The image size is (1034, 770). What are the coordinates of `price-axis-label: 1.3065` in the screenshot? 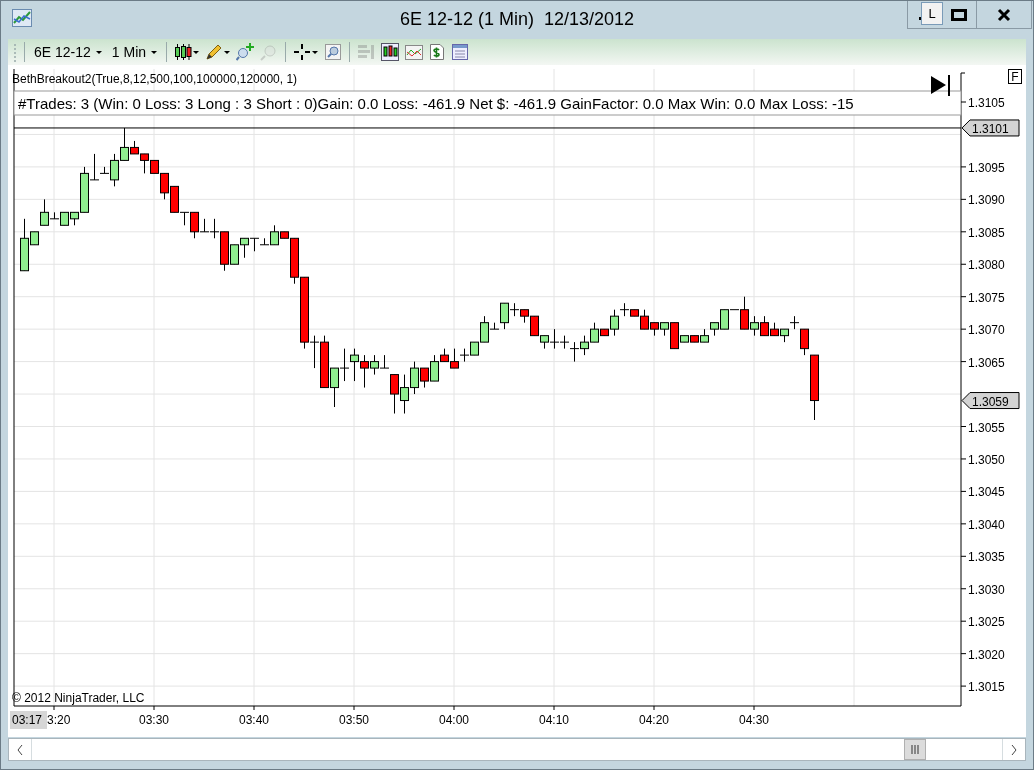 It's located at (986, 362).